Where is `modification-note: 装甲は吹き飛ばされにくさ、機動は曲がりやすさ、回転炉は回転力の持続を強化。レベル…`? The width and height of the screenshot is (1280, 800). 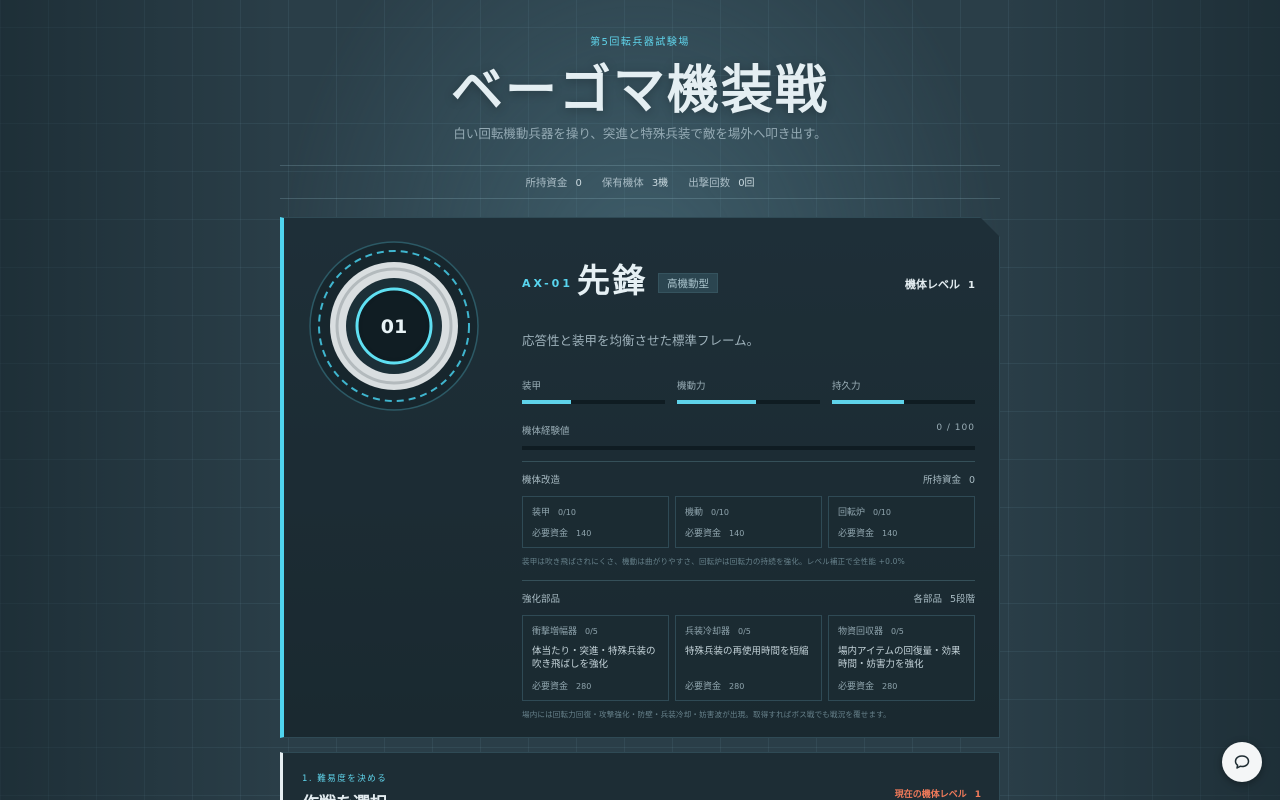 modification-note: 装甲は吹き飛ばされにくさ、機動は曲がりやすさ、回転炉は回転力の持続を強化。レベル… is located at coordinates (713, 561).